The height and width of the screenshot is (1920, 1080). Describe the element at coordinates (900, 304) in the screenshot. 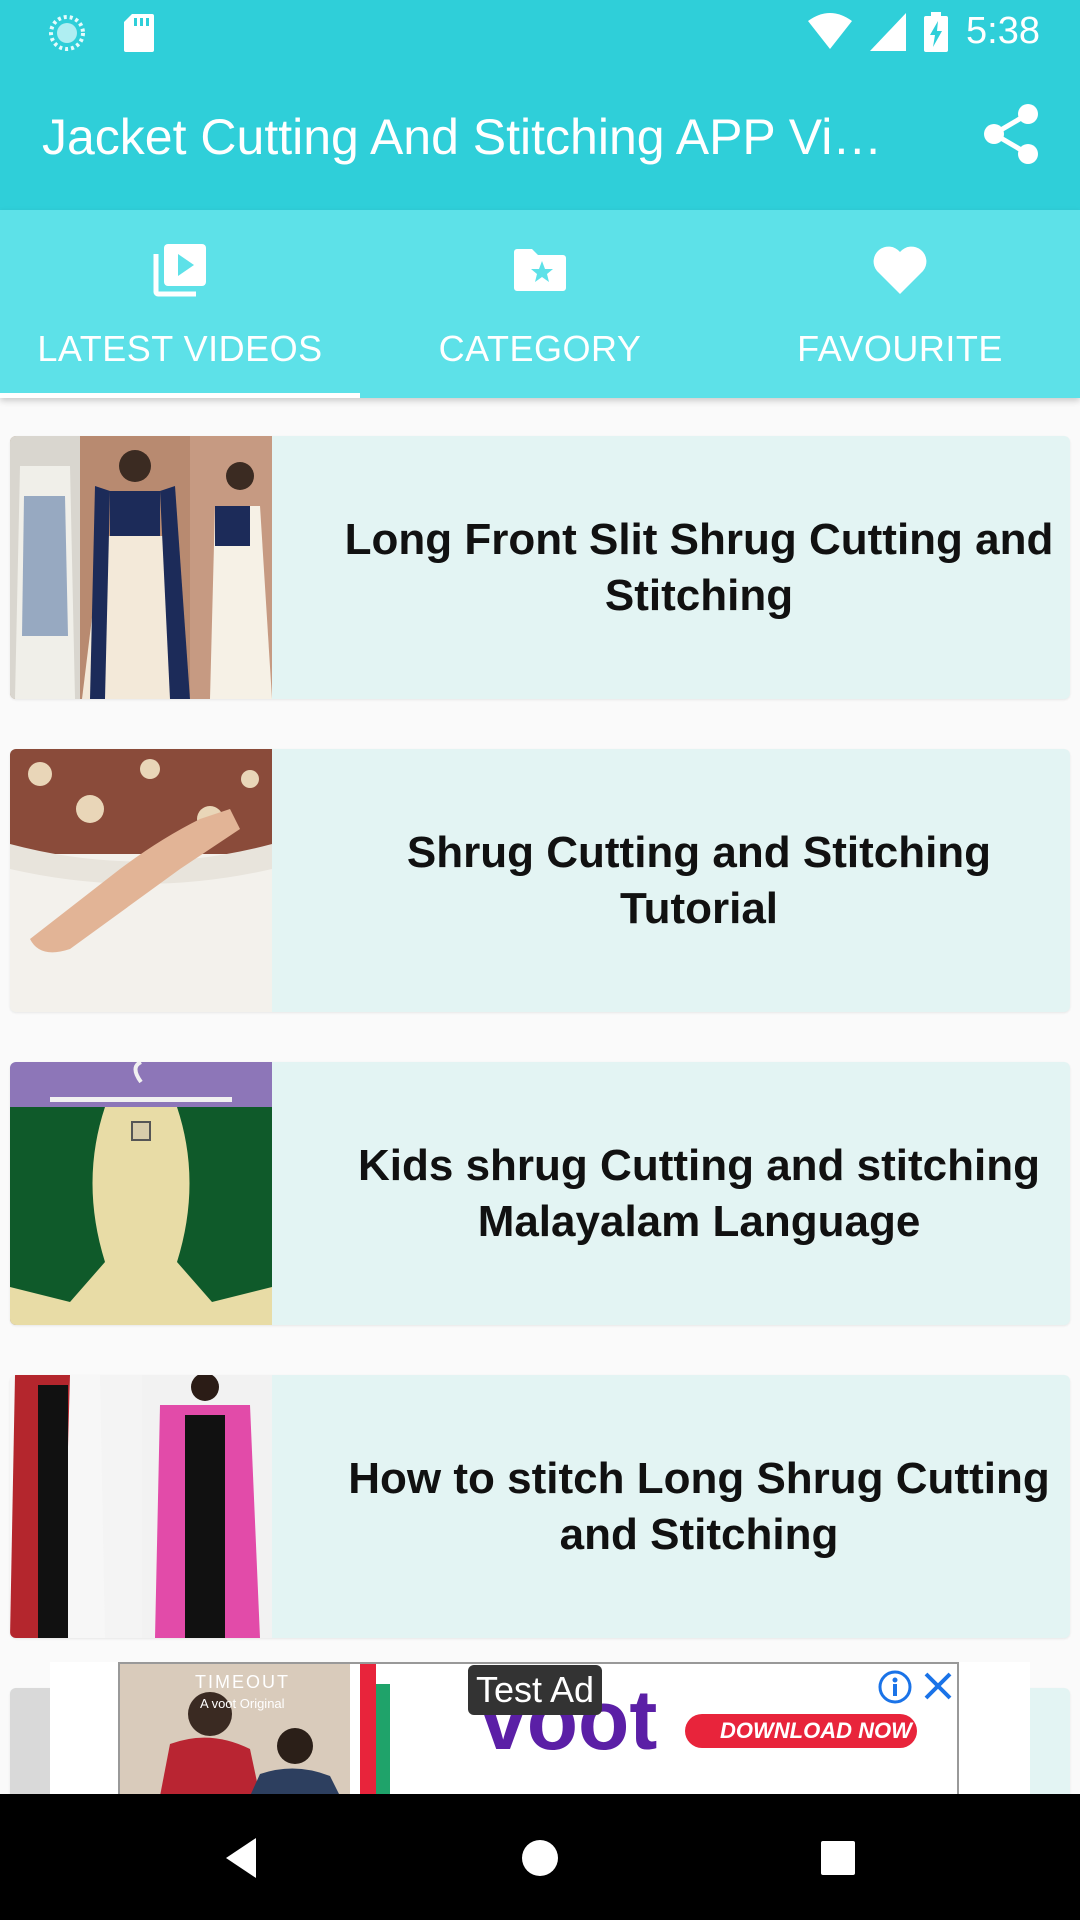

I see `tab-favourite: FAVOURITE` at that location.